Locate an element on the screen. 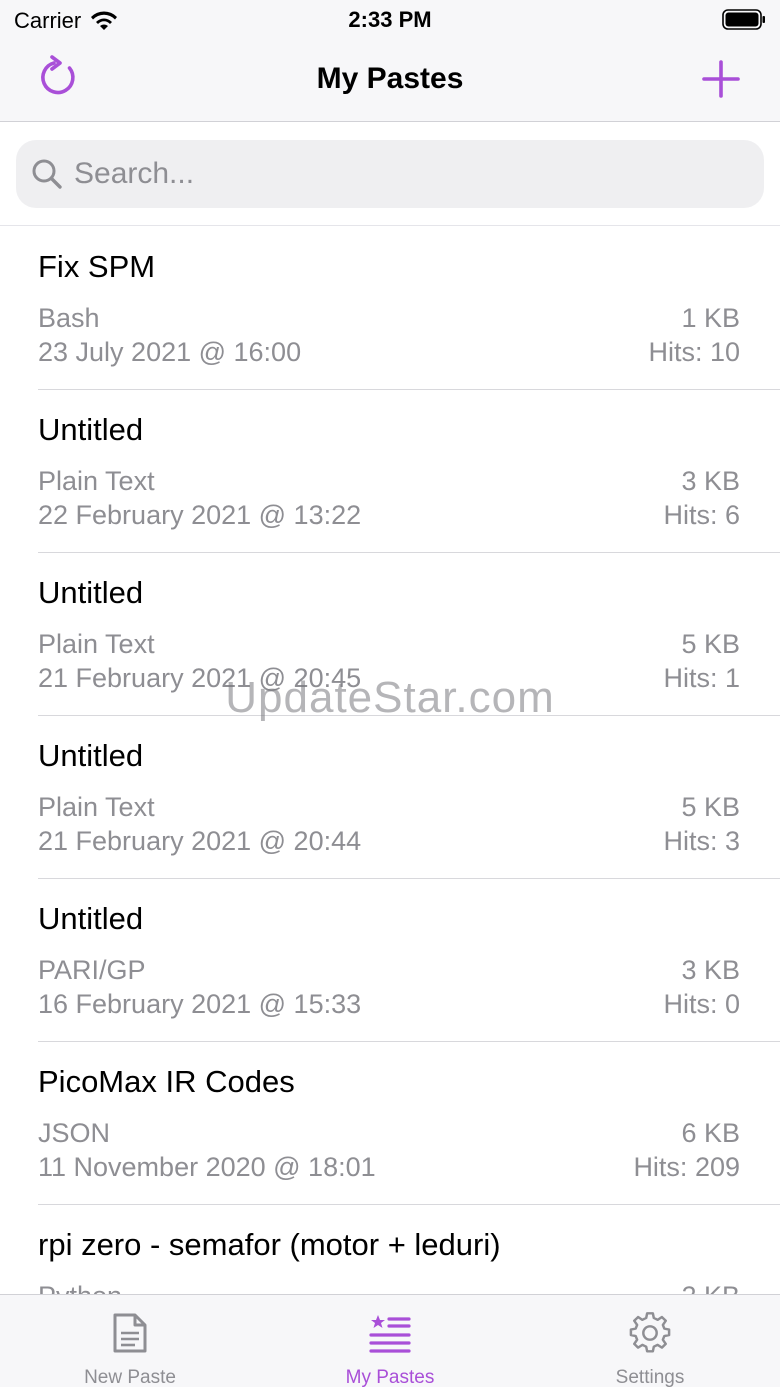  paste-language: Python is located at coordinates (80, 1287).